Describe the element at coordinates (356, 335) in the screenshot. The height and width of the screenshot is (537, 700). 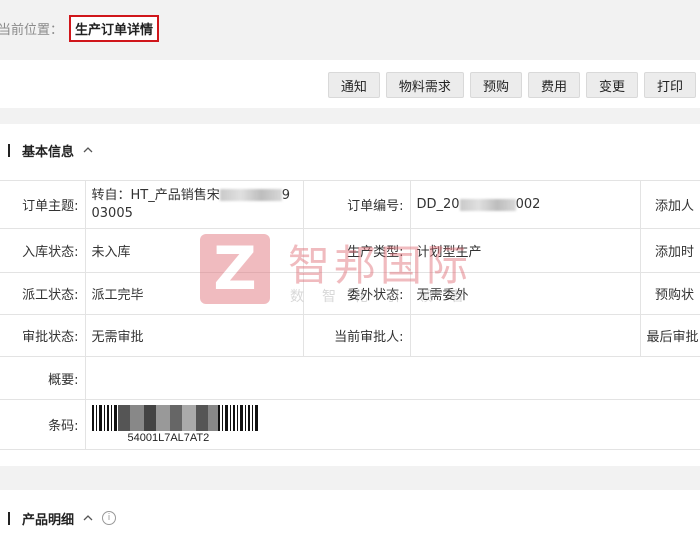
I see `current-approver-label: 当前审批人:` at that location.